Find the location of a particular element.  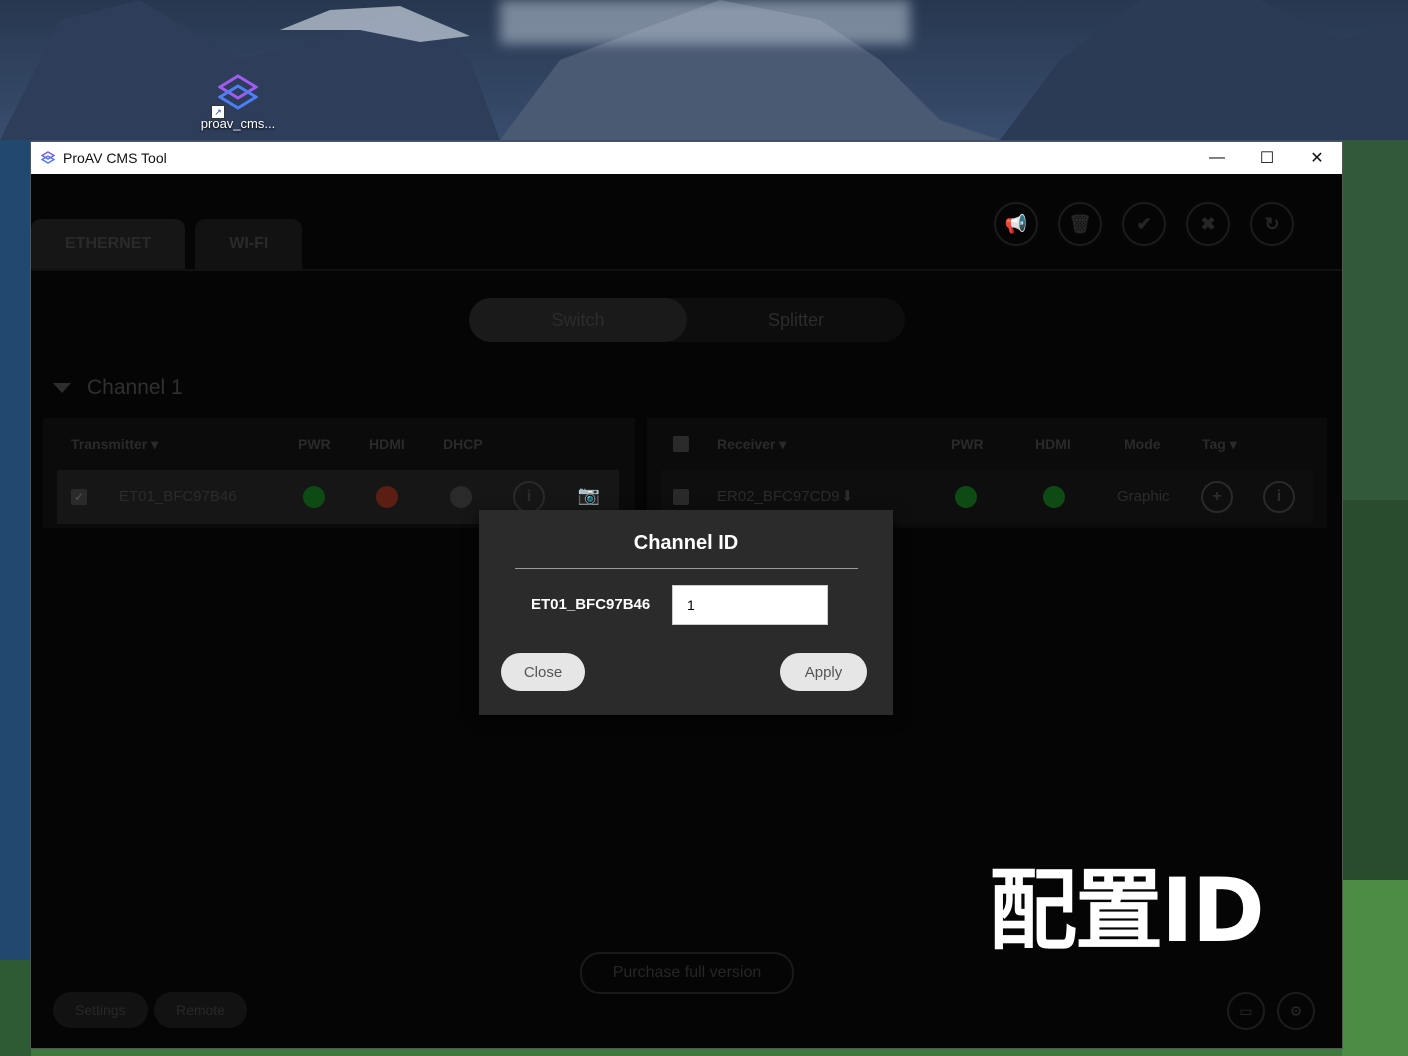

close-icon: ✖ is located at coordinates (1208, 224).